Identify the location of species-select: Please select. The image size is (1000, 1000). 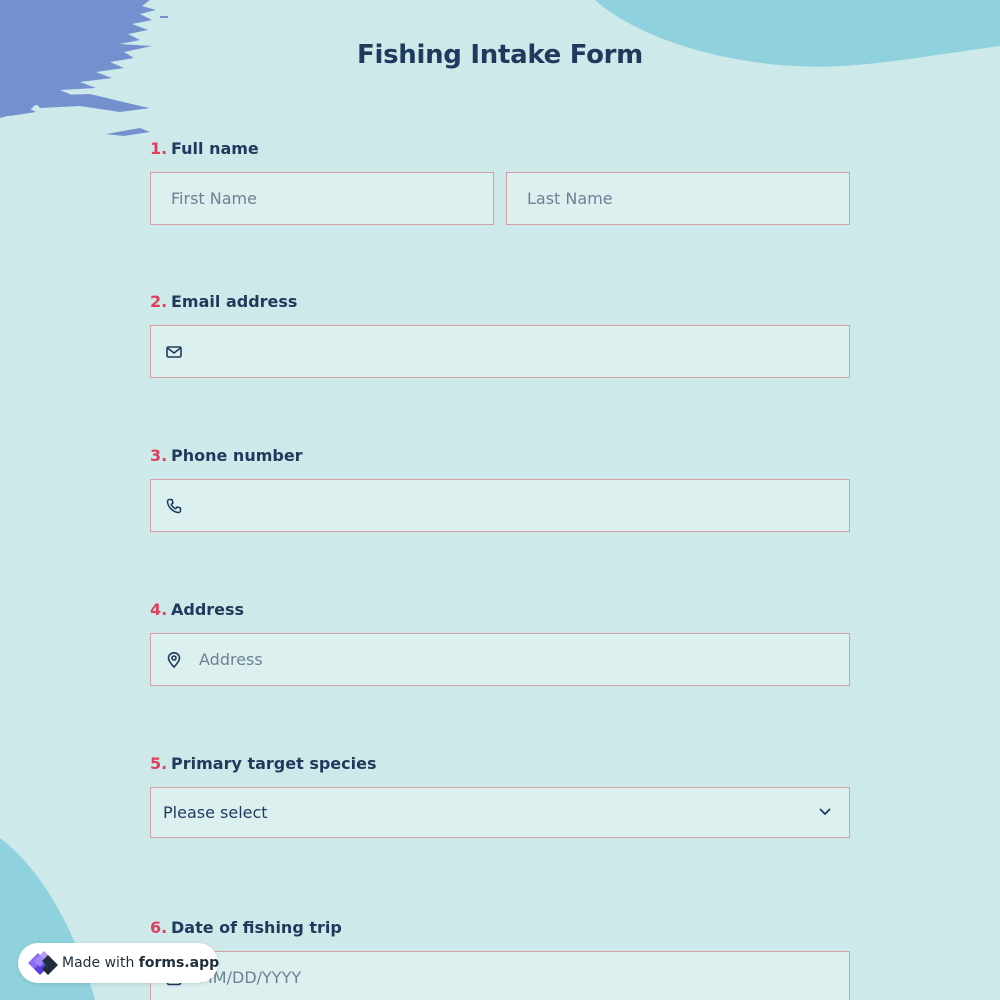
(500, 812).